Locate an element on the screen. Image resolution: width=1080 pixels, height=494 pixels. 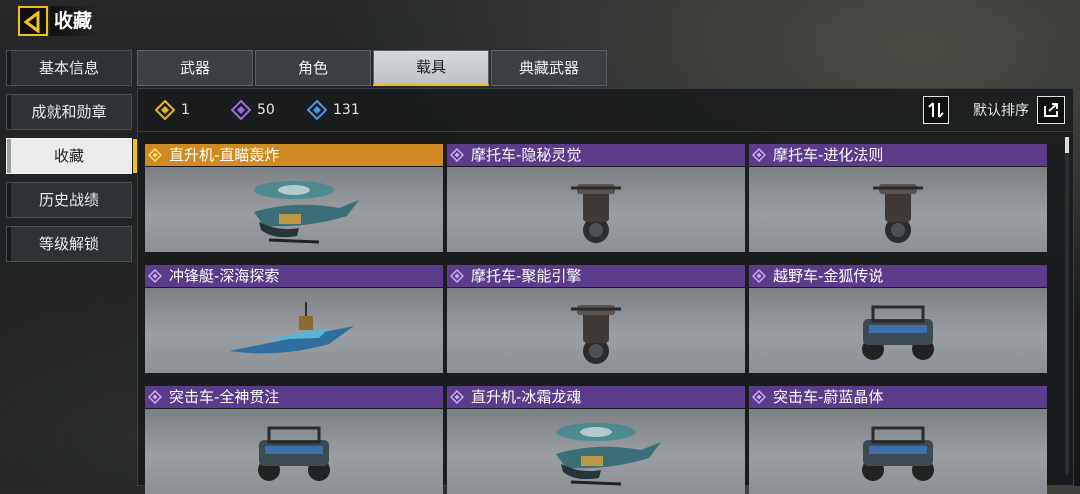
boat-icon is located at coordinates (291, 327).